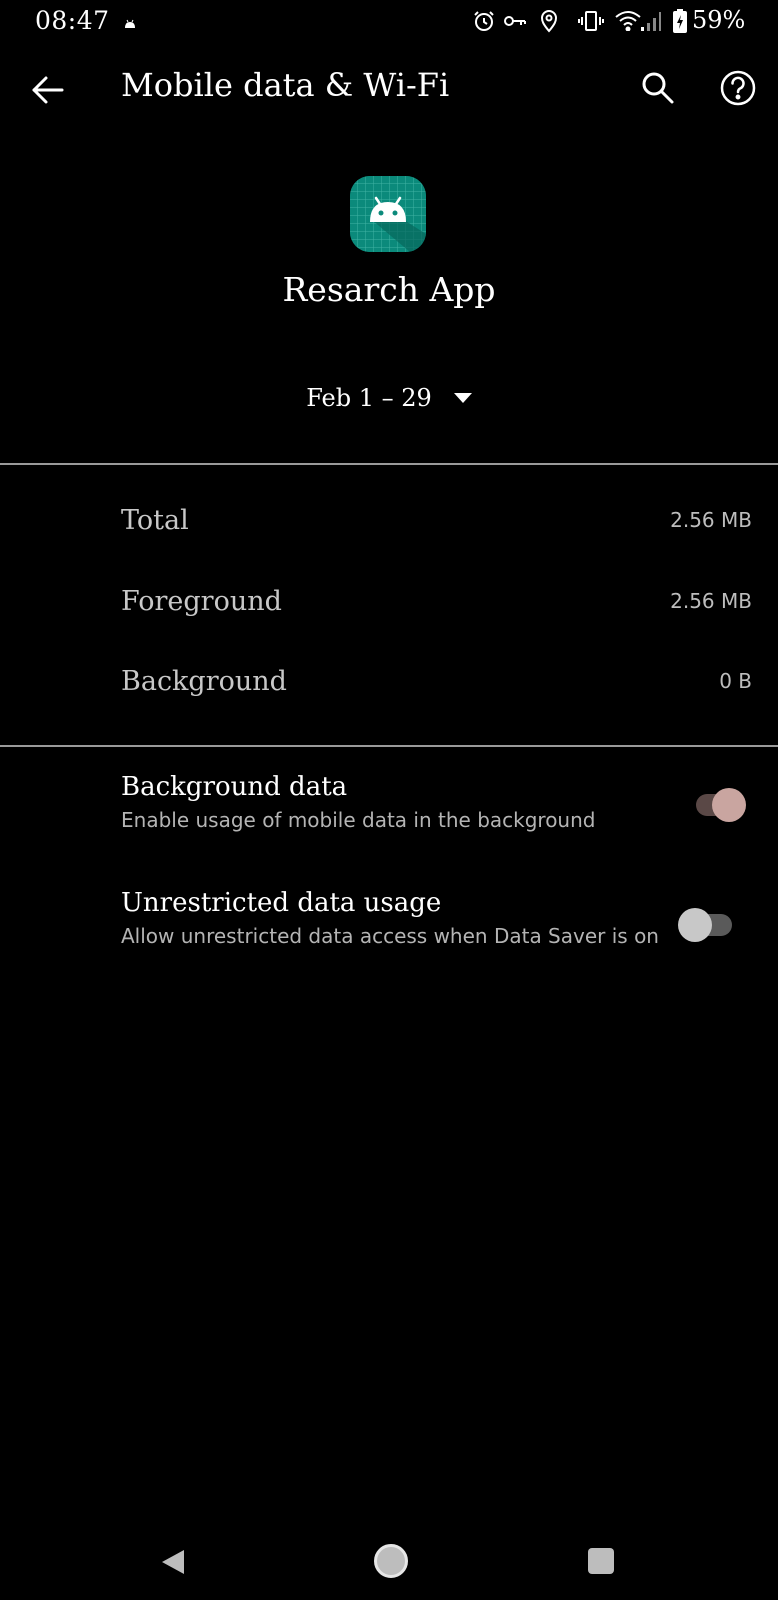  What do you see at coordinates (436, 681) in the screenshot?
I see `usage-row-background: Background 0 B` at bounding box center [436, 681].